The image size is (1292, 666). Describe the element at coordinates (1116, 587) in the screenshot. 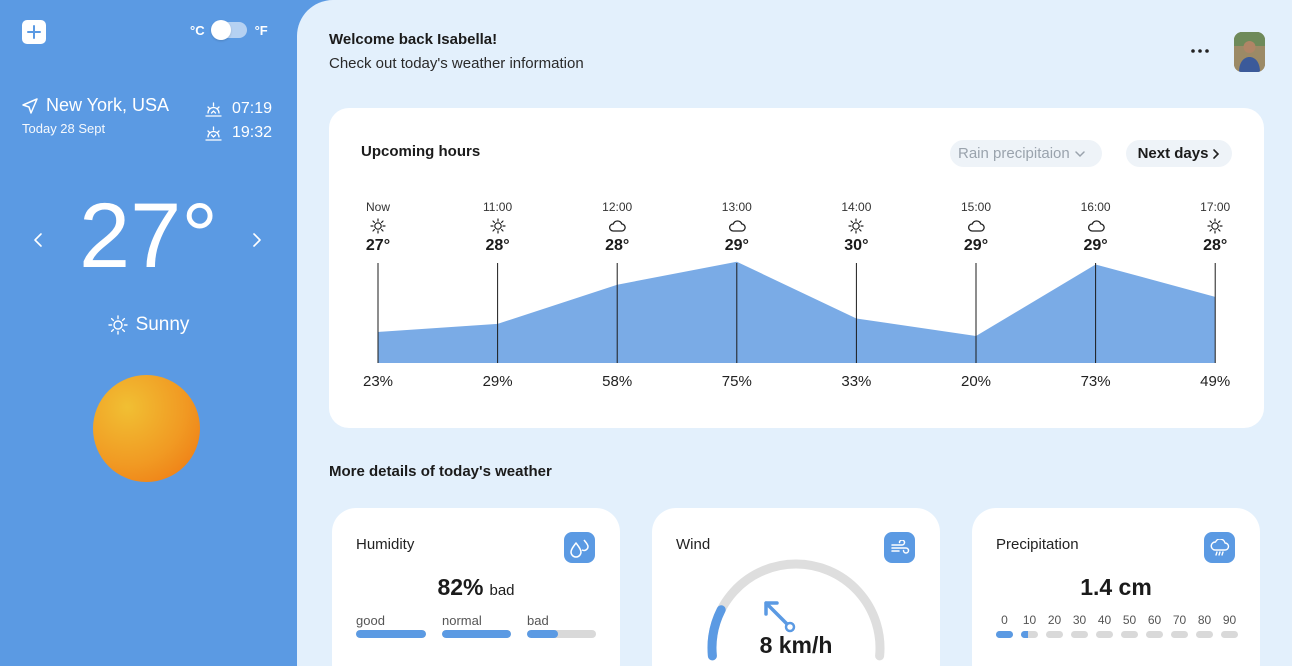

I see `precipitation-card: Precipitation 1.4 cm 0 10 20 30 40 50 60 70 80 90` at that location.